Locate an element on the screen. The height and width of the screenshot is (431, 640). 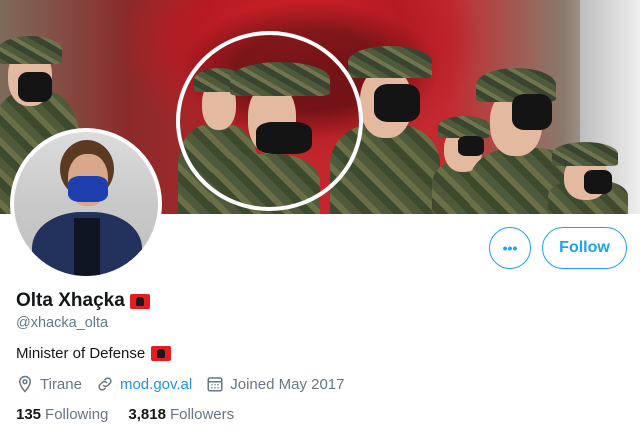
following-link: 135 Following is located at coordinates (62, 414).